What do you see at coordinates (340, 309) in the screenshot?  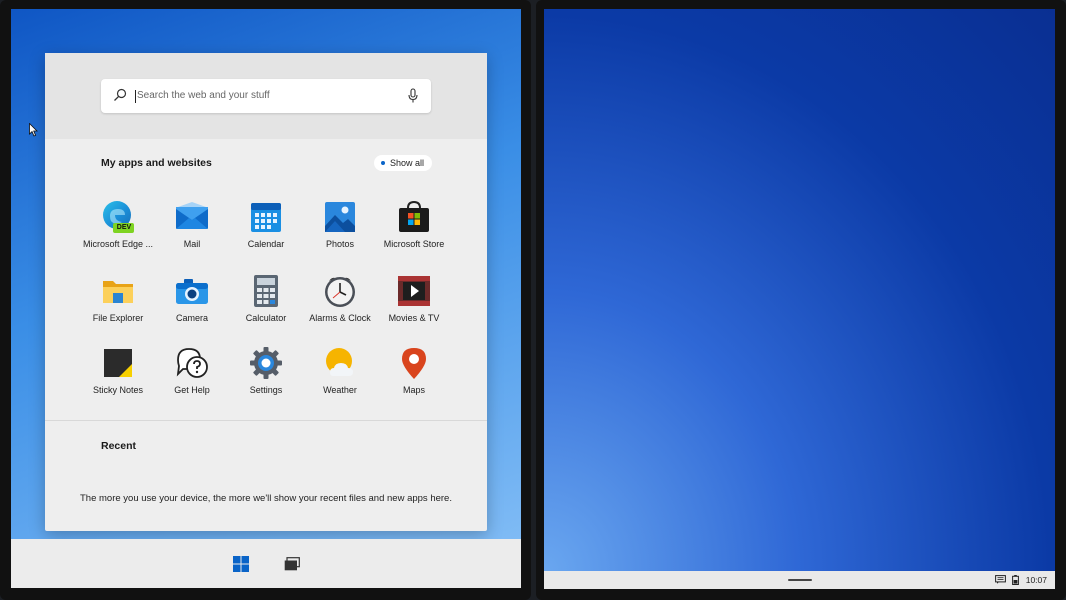 I see `app-tile-alarms-clock: Alarms & Clock` at bounding box center [340, 309].